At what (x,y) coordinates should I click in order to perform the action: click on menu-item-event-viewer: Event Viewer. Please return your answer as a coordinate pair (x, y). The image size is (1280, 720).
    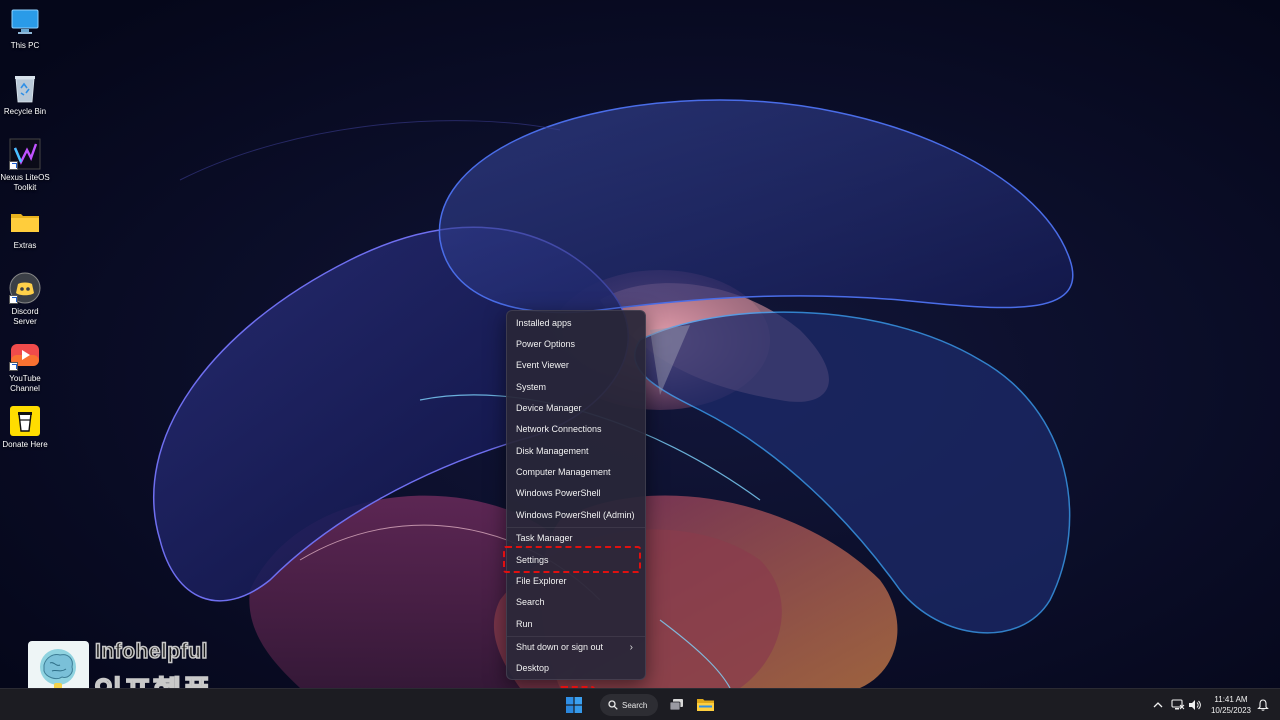
    Looking at the image, I should click on (576, 365).